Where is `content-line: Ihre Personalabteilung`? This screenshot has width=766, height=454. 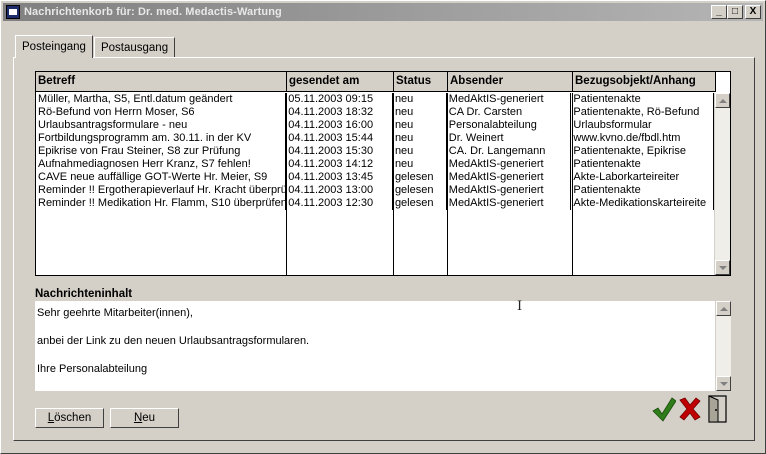 content-line: Ihre Personalabteilung is located at coordinates (92, 369).